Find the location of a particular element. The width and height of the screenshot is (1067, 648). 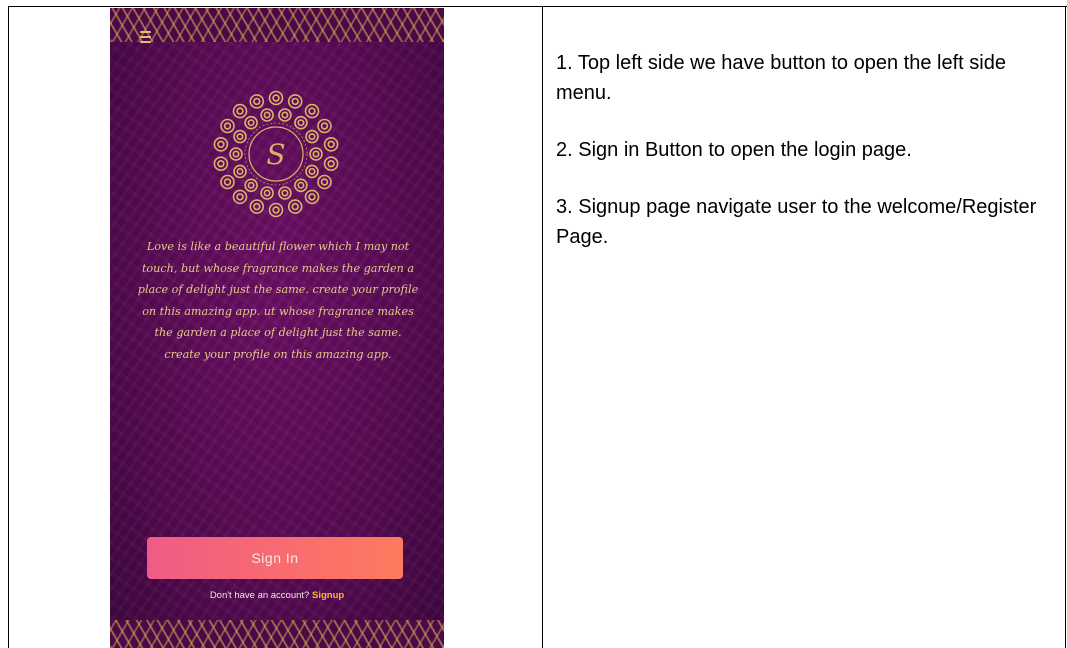

signup-row: Don't have an account? Signup is located at coordinates (277, 595).